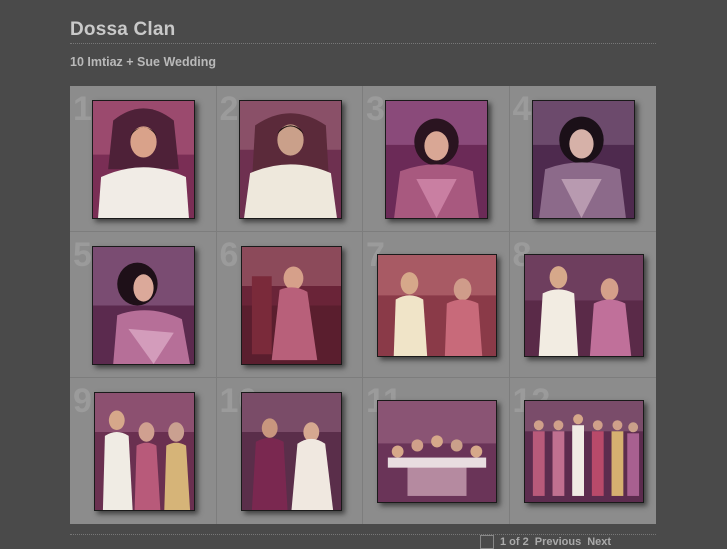 Image resolution: width=727 pixels, height=549 pixels. What do you see at coordinates (522, 109) in the screenshot?
I see `thumbnail-number: 4` at bounding box center [522, 109].